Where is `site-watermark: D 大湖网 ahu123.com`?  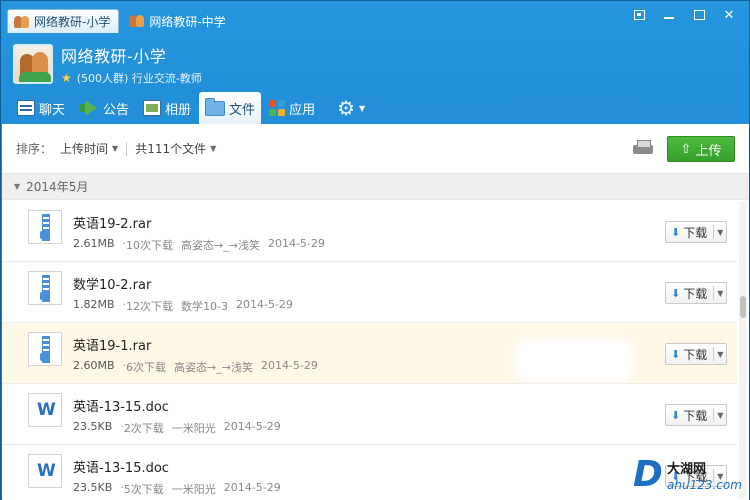 site-watermark: D 大湖网 ahu123.com is located at coordinates (689, 476).